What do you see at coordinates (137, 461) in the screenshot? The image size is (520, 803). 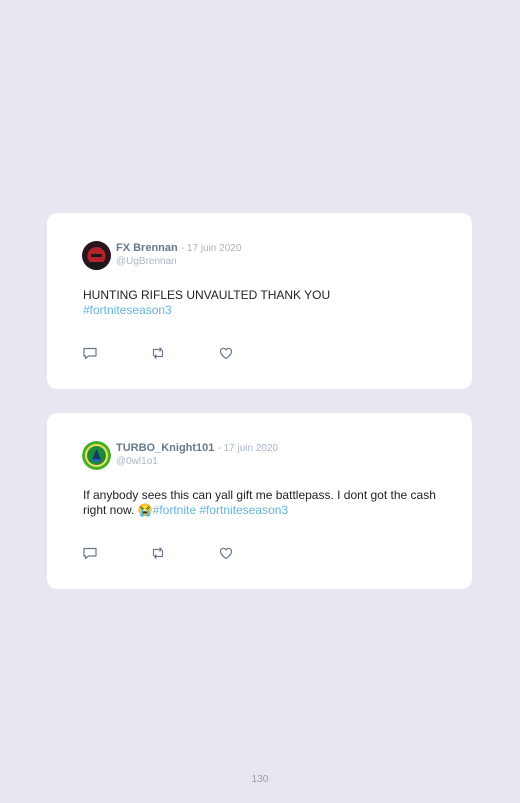 I see `user-handle: @0wl1o1` at bounding box center [137, 461].